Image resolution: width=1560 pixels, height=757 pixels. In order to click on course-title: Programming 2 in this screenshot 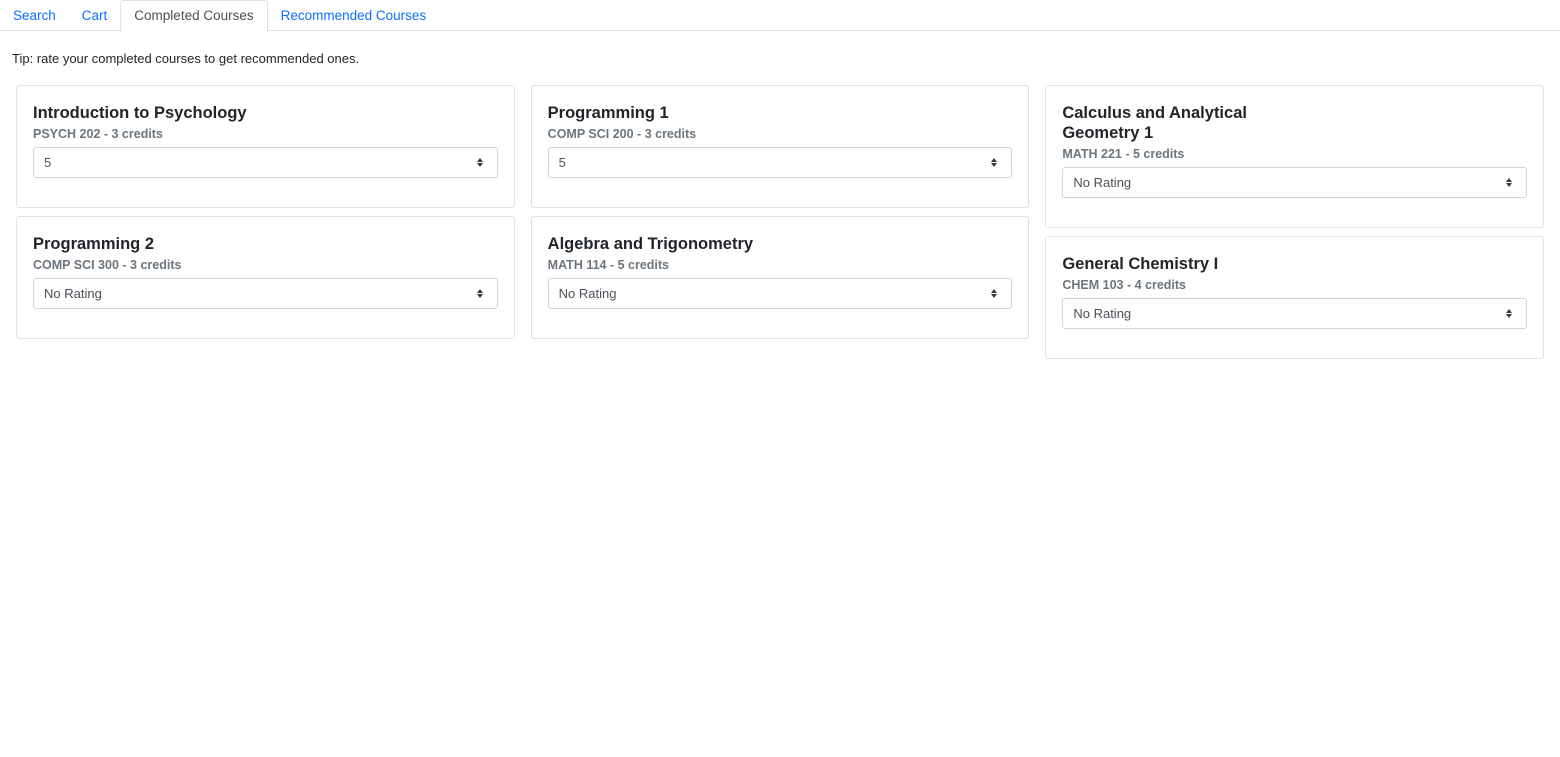, I will do `click(94, 244)`.